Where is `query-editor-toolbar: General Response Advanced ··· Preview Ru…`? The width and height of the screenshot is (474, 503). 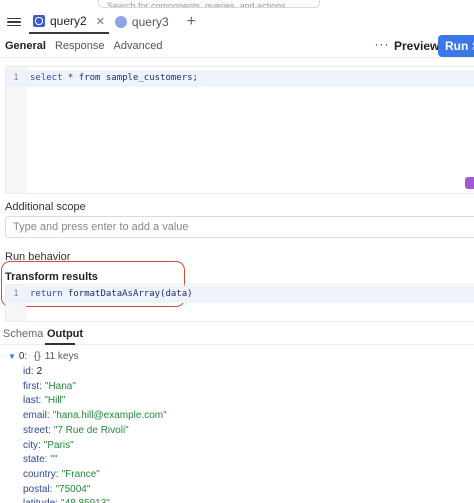 query-editor-toolbar: General Response Advanced ··· Preview Ru… is located at coordinates (237, 46).